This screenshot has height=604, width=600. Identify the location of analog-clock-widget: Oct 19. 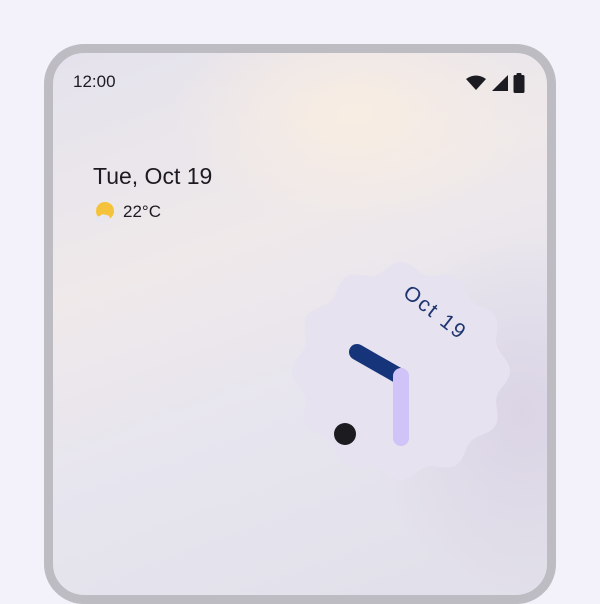
(401, 371).